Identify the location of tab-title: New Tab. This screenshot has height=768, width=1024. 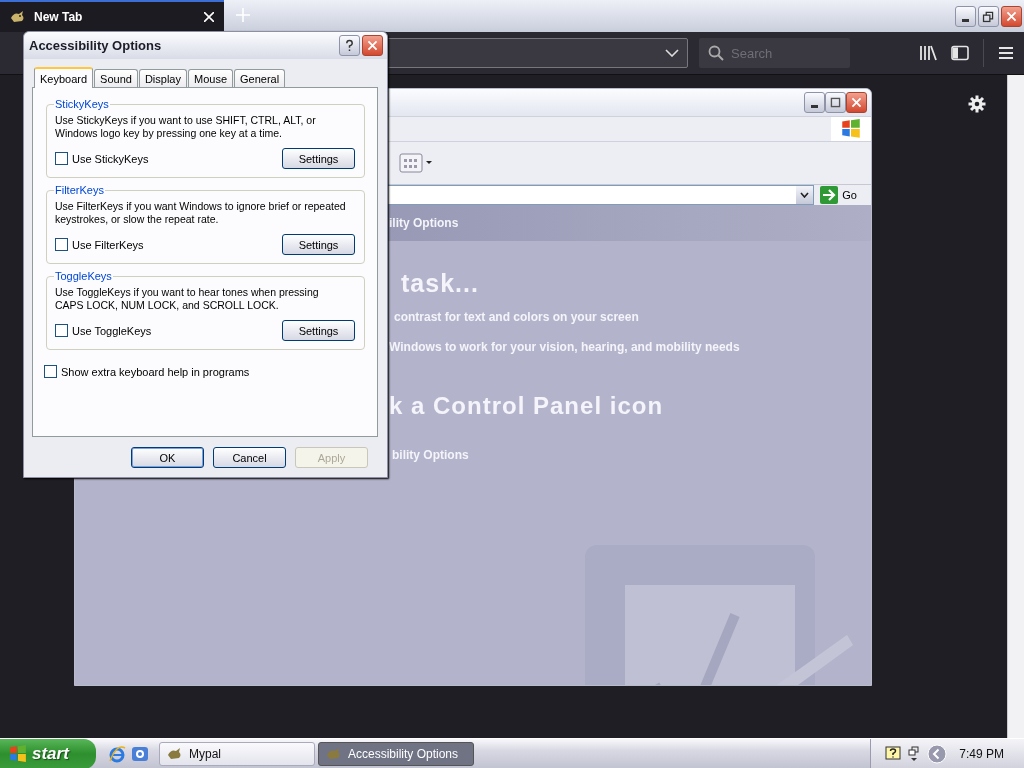
(59, 17).